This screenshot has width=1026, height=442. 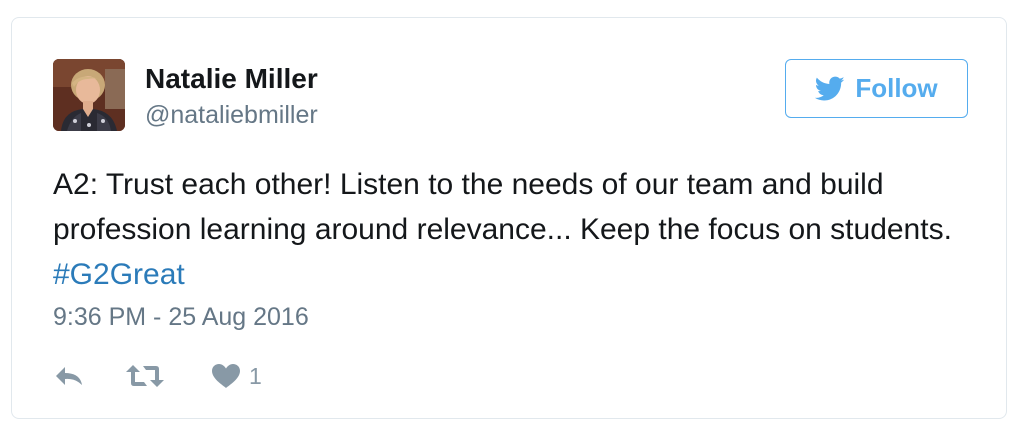 I want to click on author-name: Natalie Miller, so click(x=231, y=79).